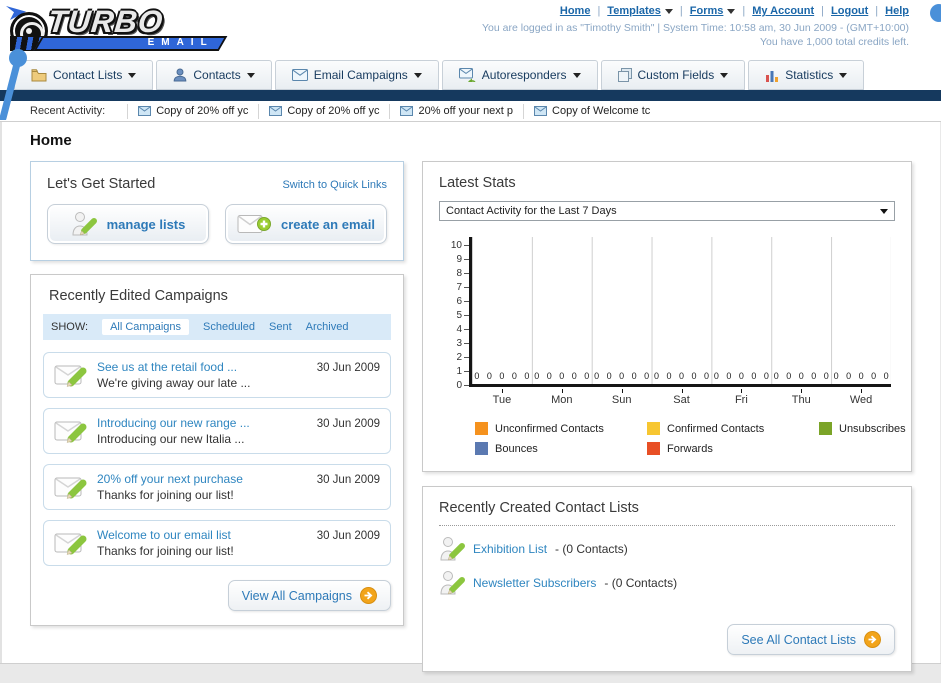  Describe the element at coordinates (935, 13) in the screenshot. I see `help-balloon-icon` at that location.